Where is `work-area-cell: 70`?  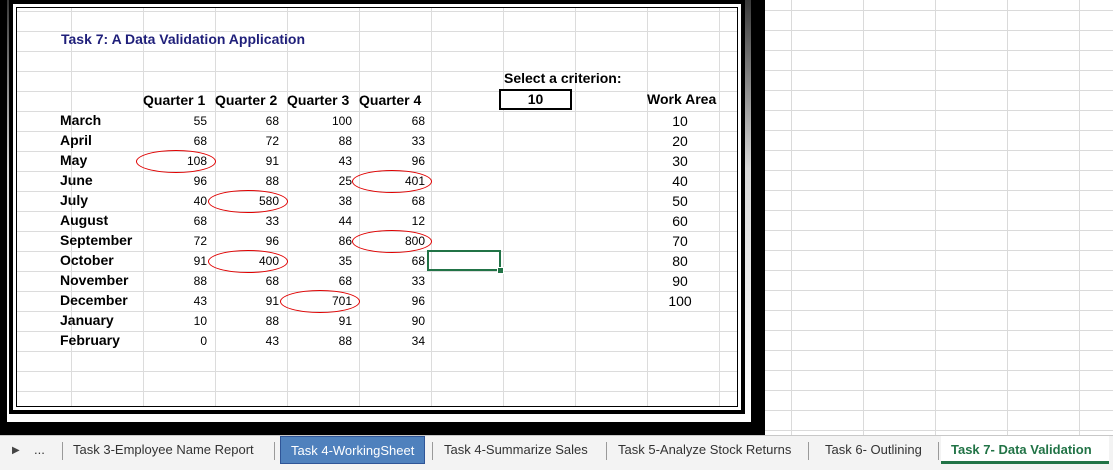
work-area-cell: 70 is located at coordinates (680, 241).